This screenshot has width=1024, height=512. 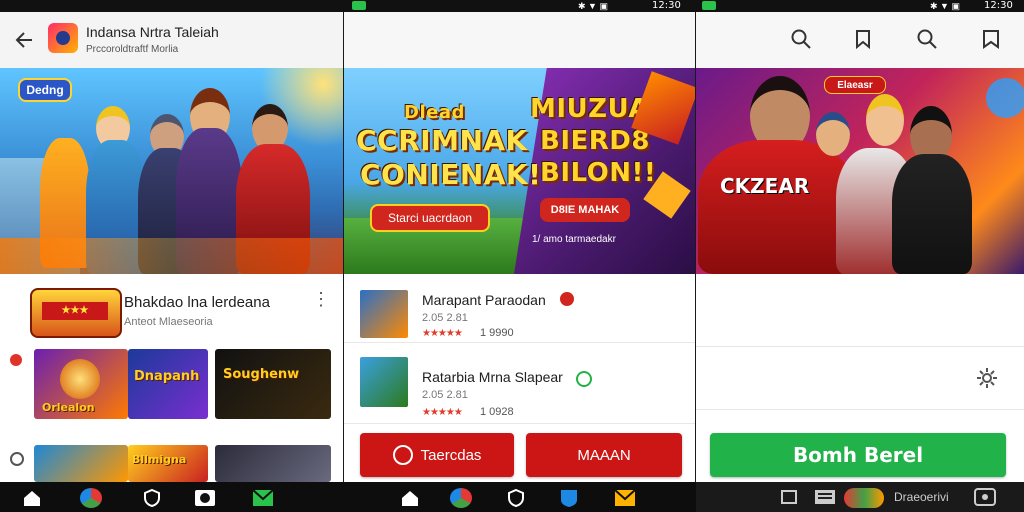 What do you see at coordinates (584, 379) in the screenshot?
I see `verified-icon` at bounding box center [584, 379].